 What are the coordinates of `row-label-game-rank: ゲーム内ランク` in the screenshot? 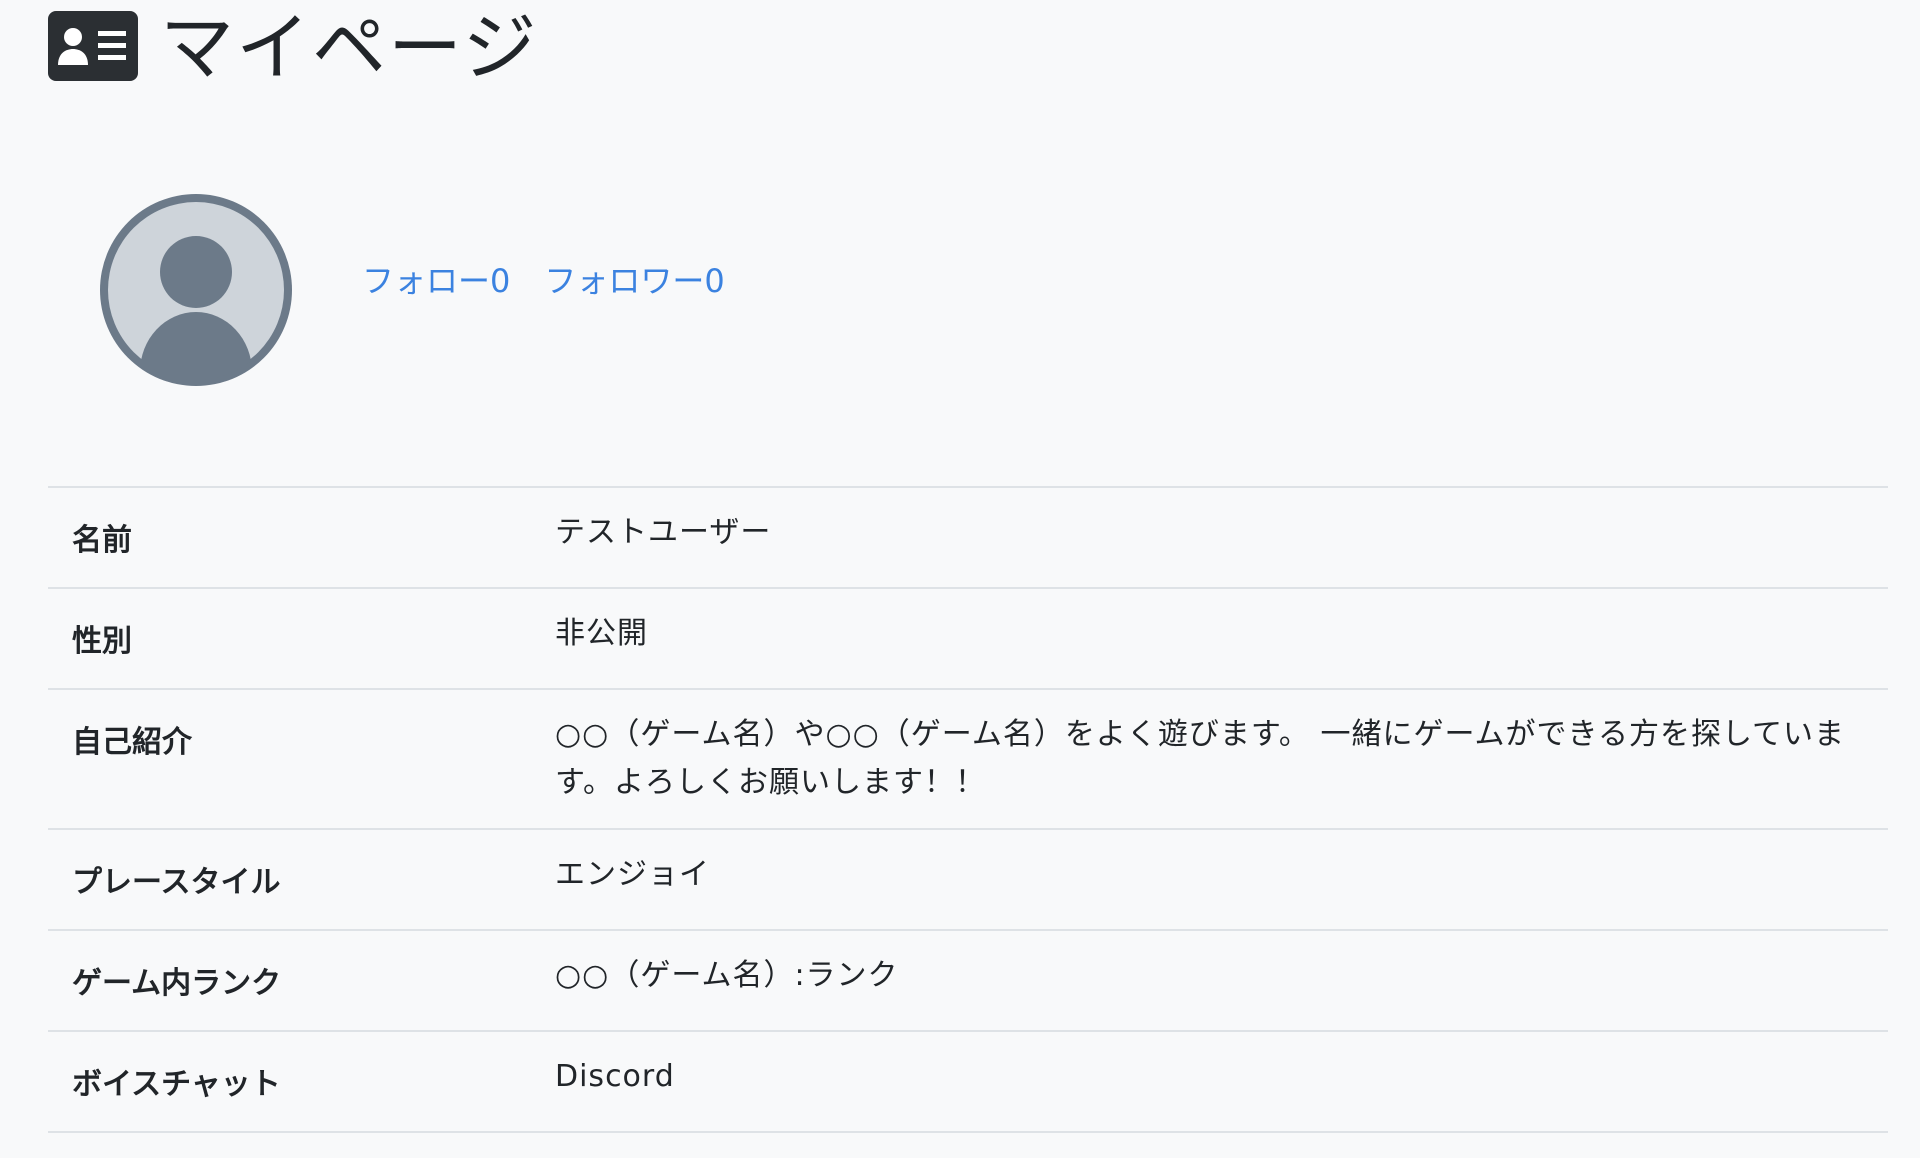 It's located at (177, 983).